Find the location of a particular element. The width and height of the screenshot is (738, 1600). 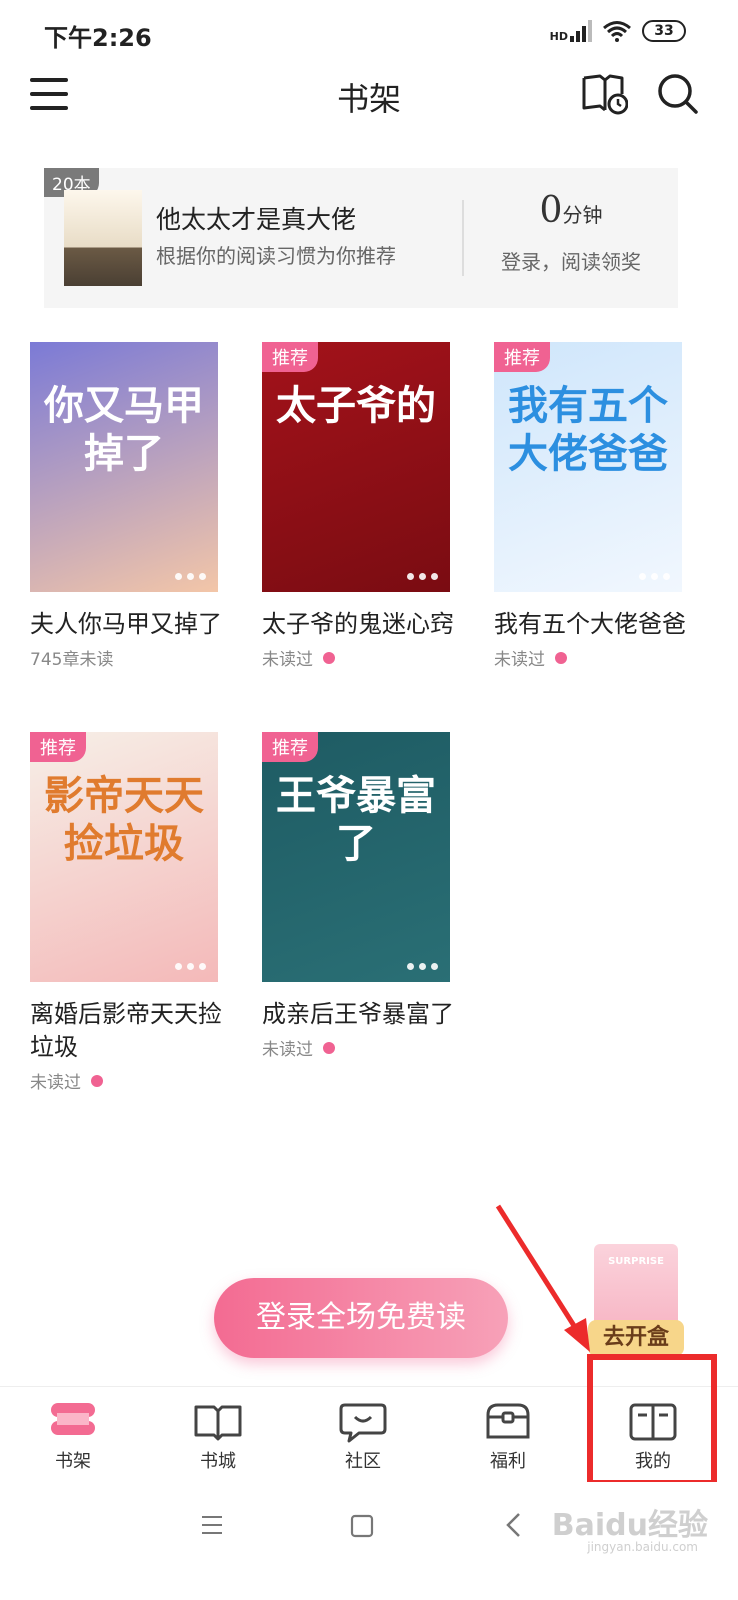

watermark-url: jingyan.baidu.com is located at coordinates (642, 1547).